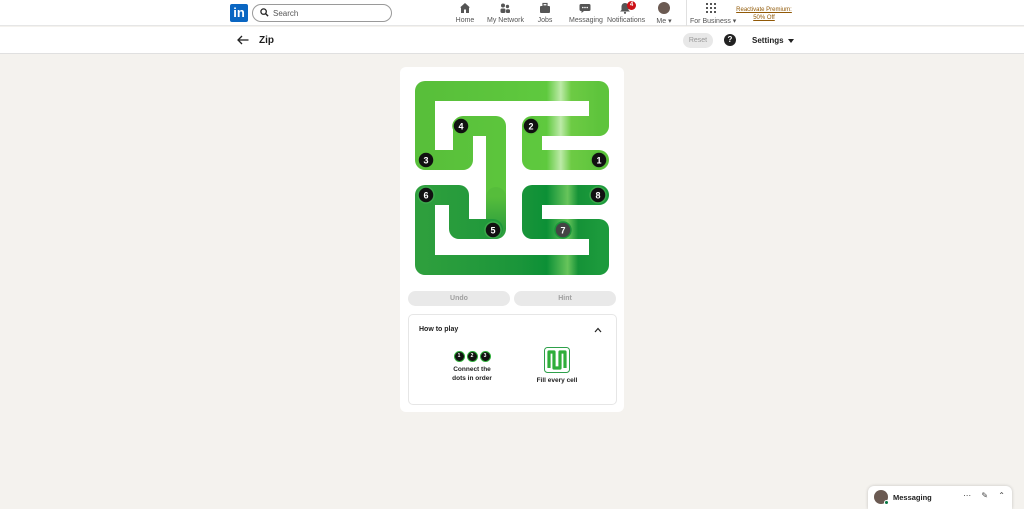 The height and width of the screenshot is (509, 1024). I want to click on chevron-up-icon, so click(598, 330).